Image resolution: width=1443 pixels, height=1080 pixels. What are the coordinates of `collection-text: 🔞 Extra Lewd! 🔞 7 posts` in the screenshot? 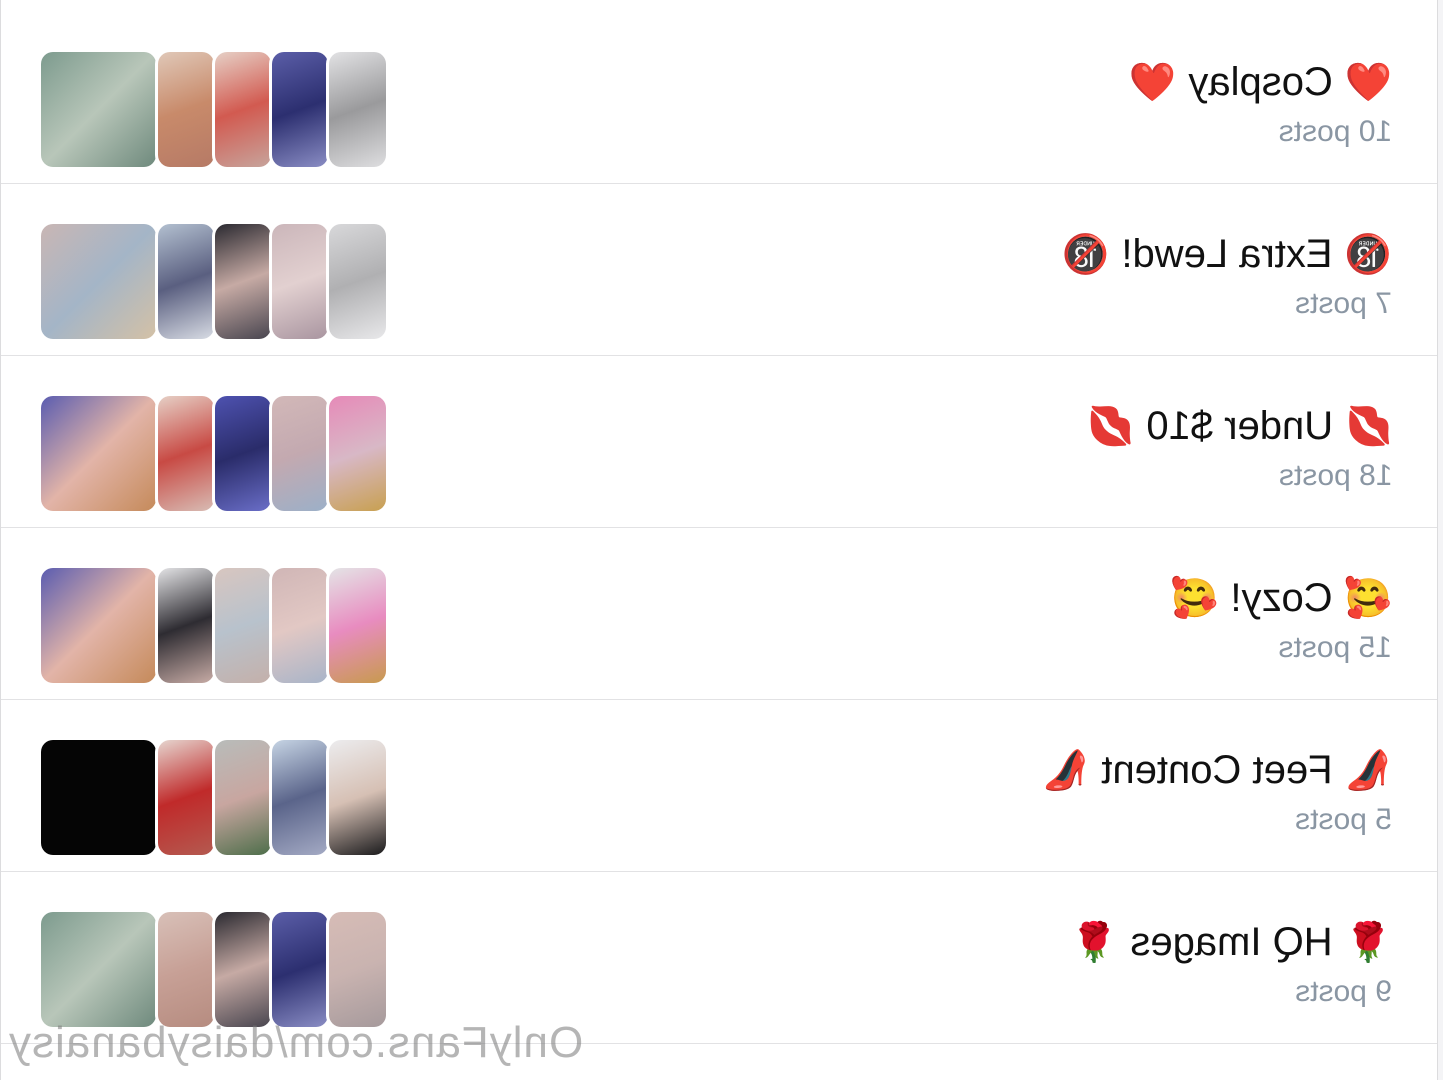 It's located at (1227, 276).